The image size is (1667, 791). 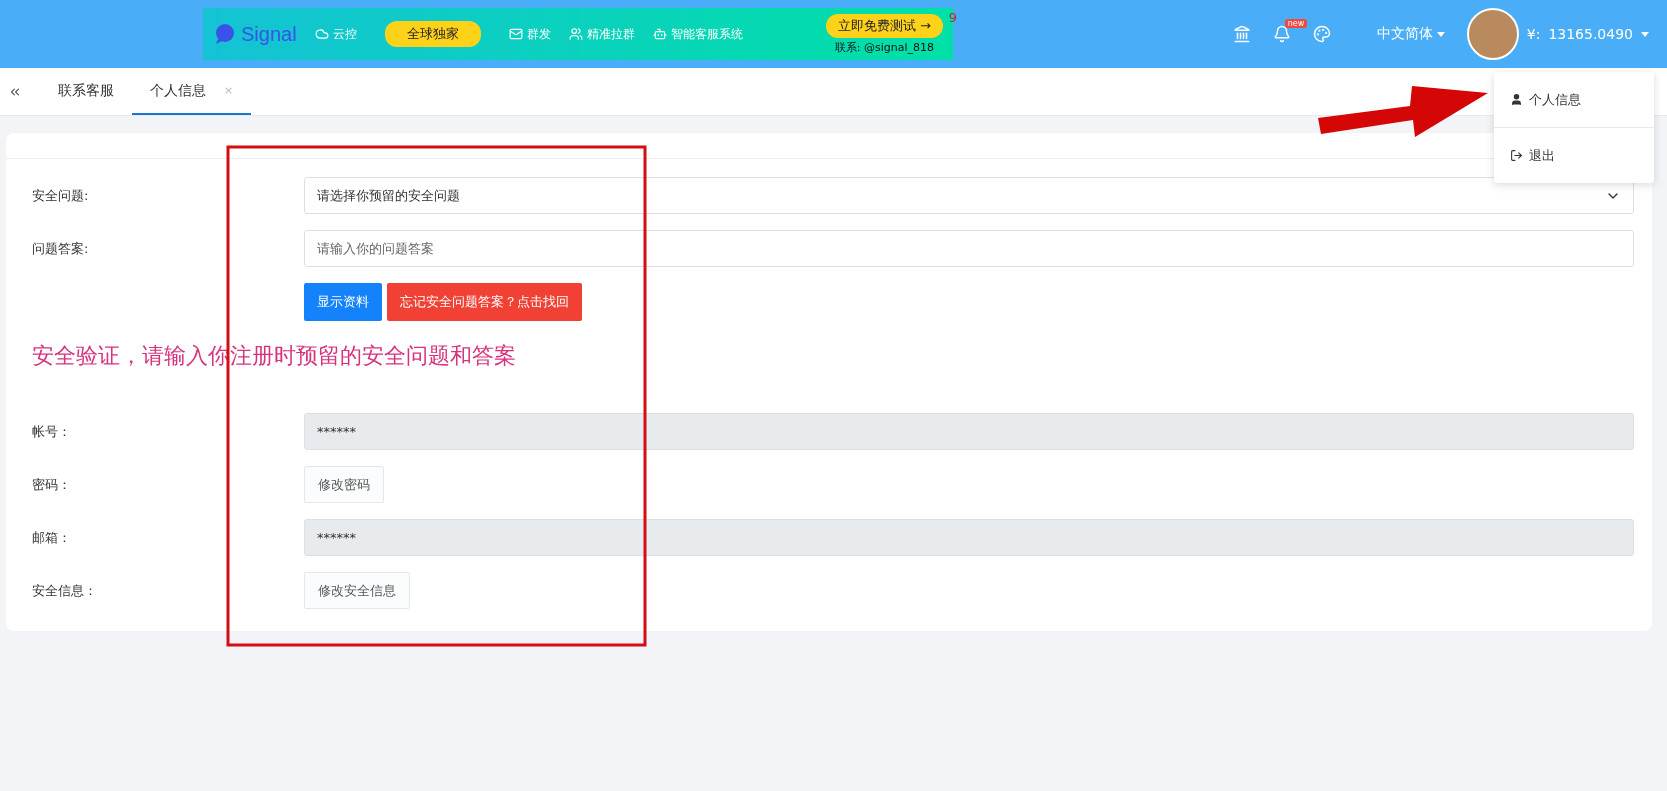 I want to click on feature-label: 精准拉群, so click(x=610, y=34).